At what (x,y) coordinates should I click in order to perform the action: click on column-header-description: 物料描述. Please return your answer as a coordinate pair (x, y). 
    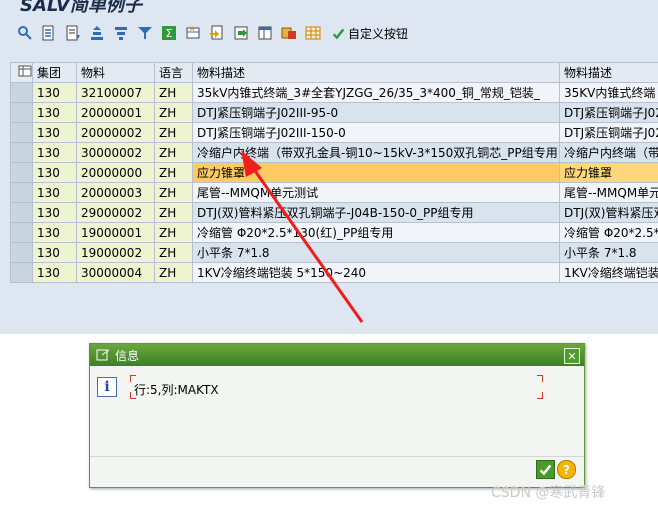
    Looking at the image, I should click on (376, 72).